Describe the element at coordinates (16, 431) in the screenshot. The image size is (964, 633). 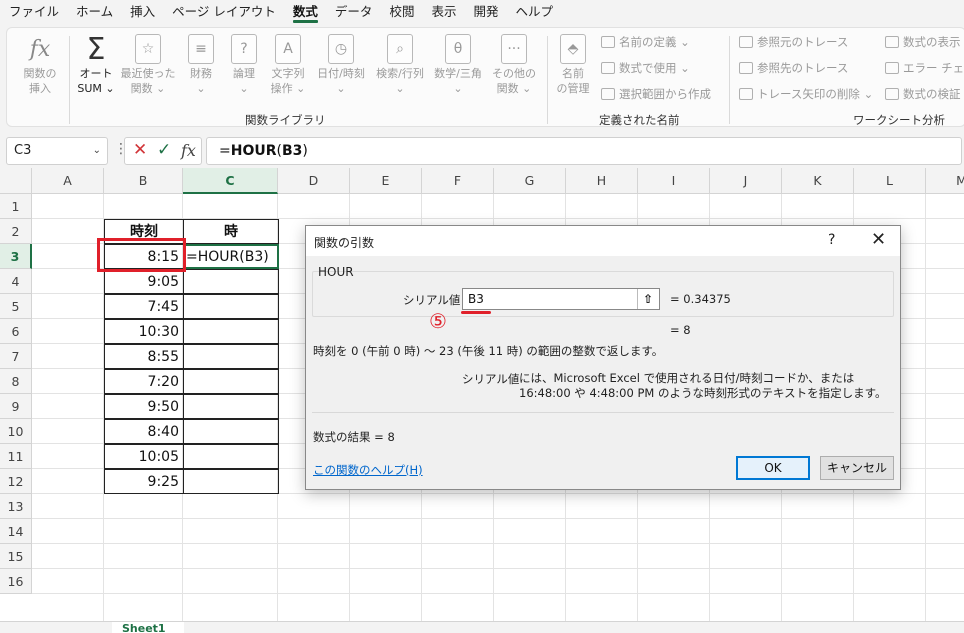
I see `row-header: 10` at that location.